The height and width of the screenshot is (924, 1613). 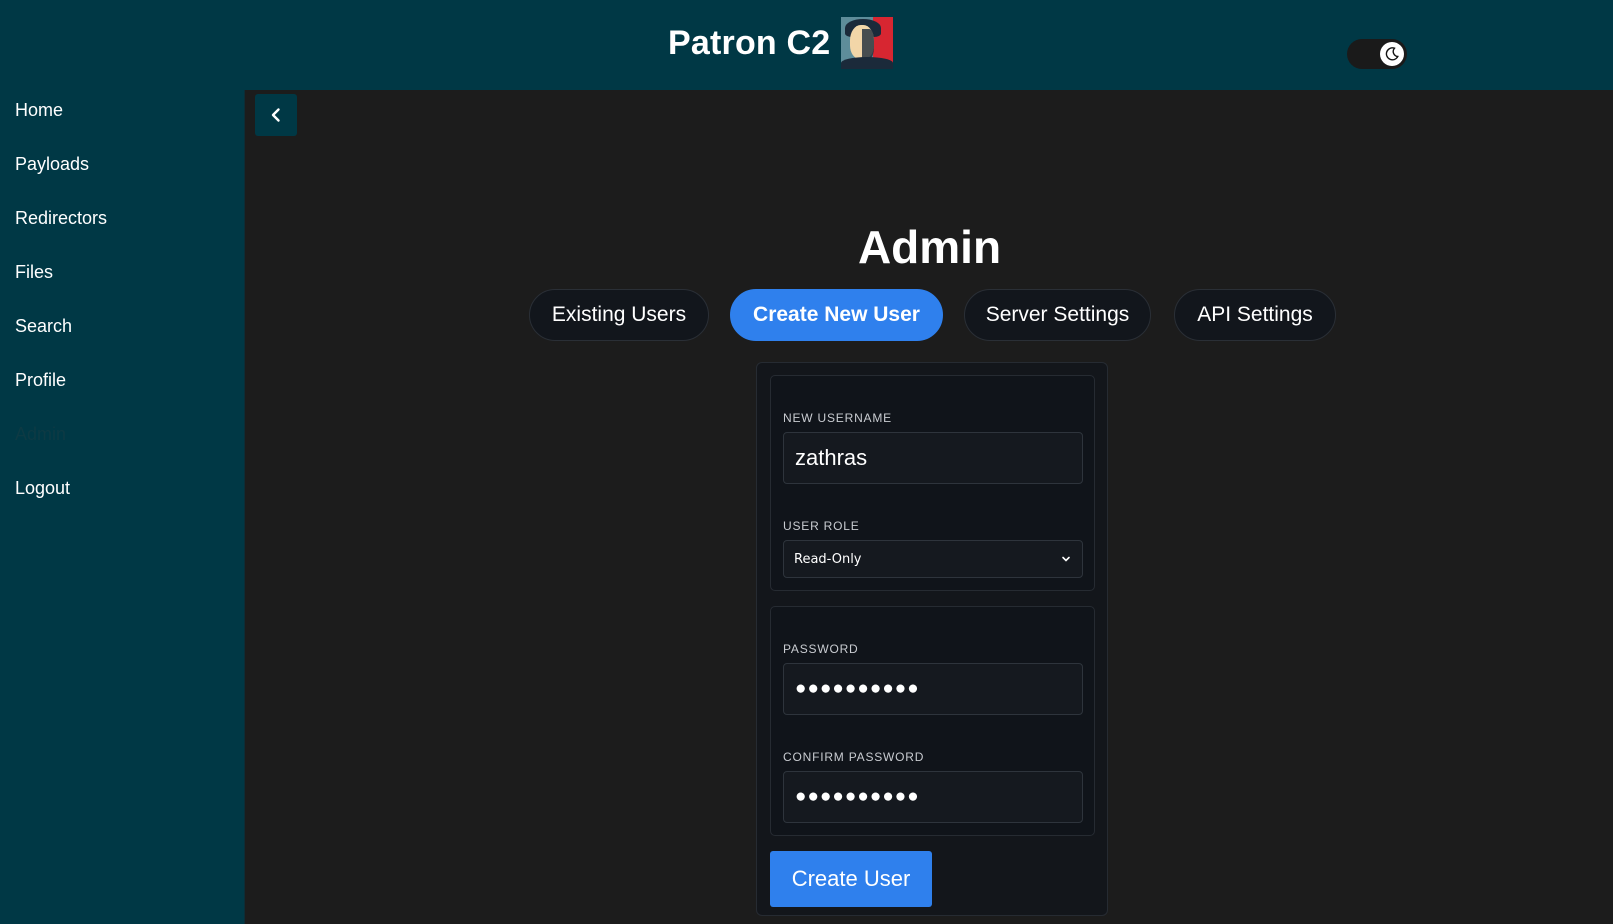 I want to click on username-label: NEW USERNAME, so click(x=837, y=418).